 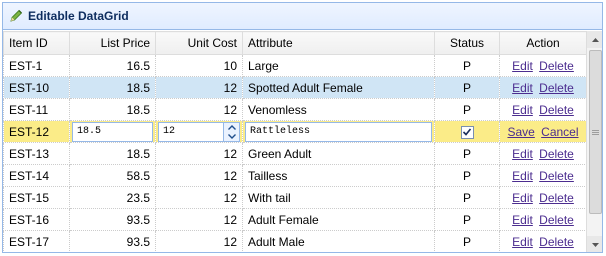 I want to click on attribute-cell: Adult Female, so click(x=338, y=219).